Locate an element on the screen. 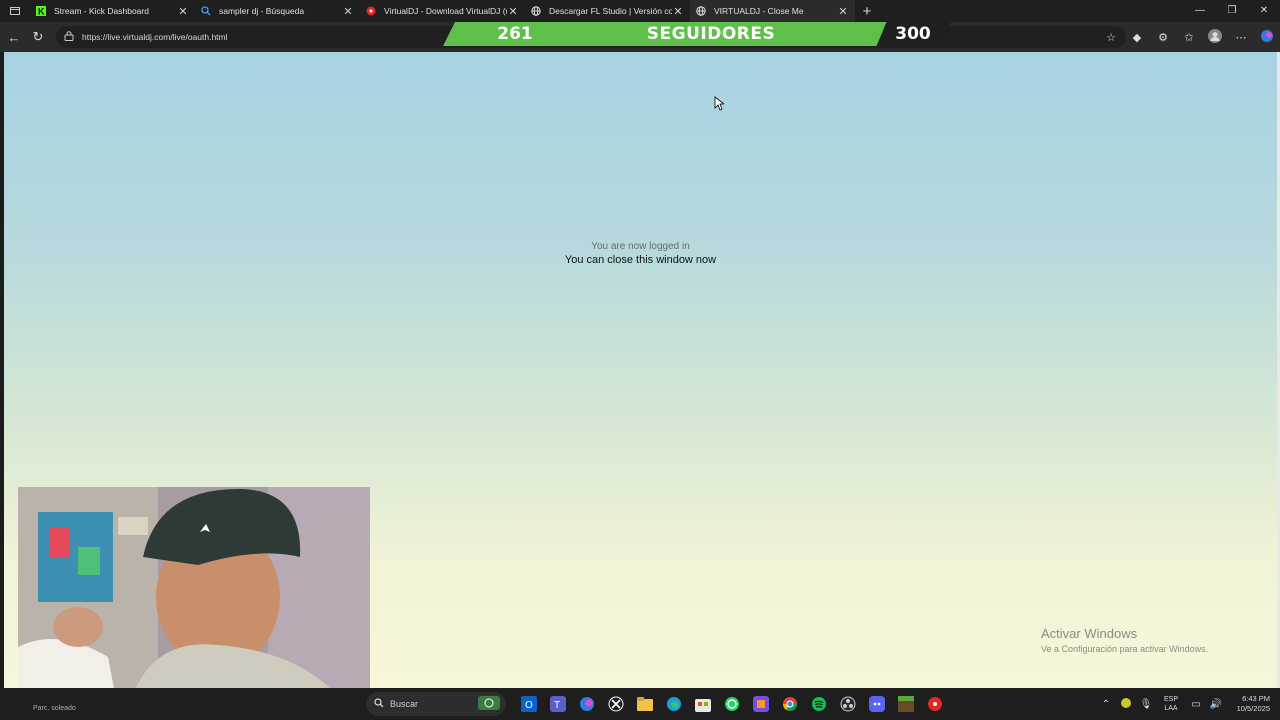 The width and height of the screenshot is (1280, 720). close-icon: ✕ is located at coordinates (1264, 11).